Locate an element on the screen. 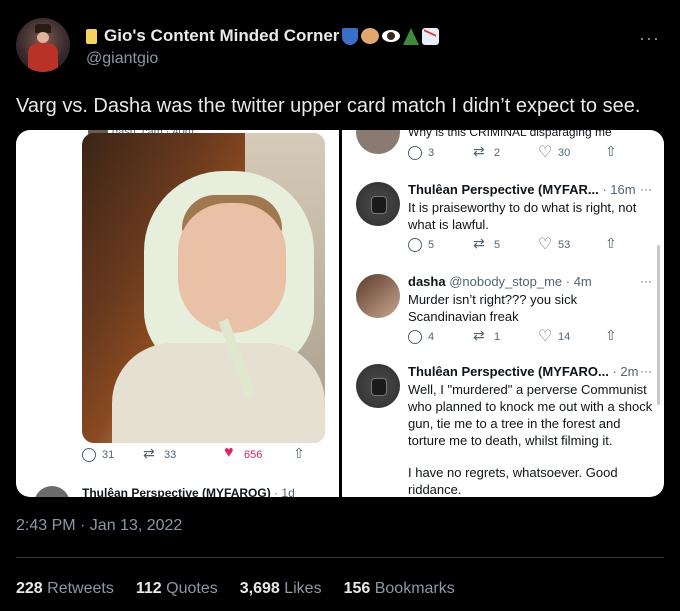 This screenshot has width=680, height=611. notebook-emoji-icon is located at coordinates (91, 36).